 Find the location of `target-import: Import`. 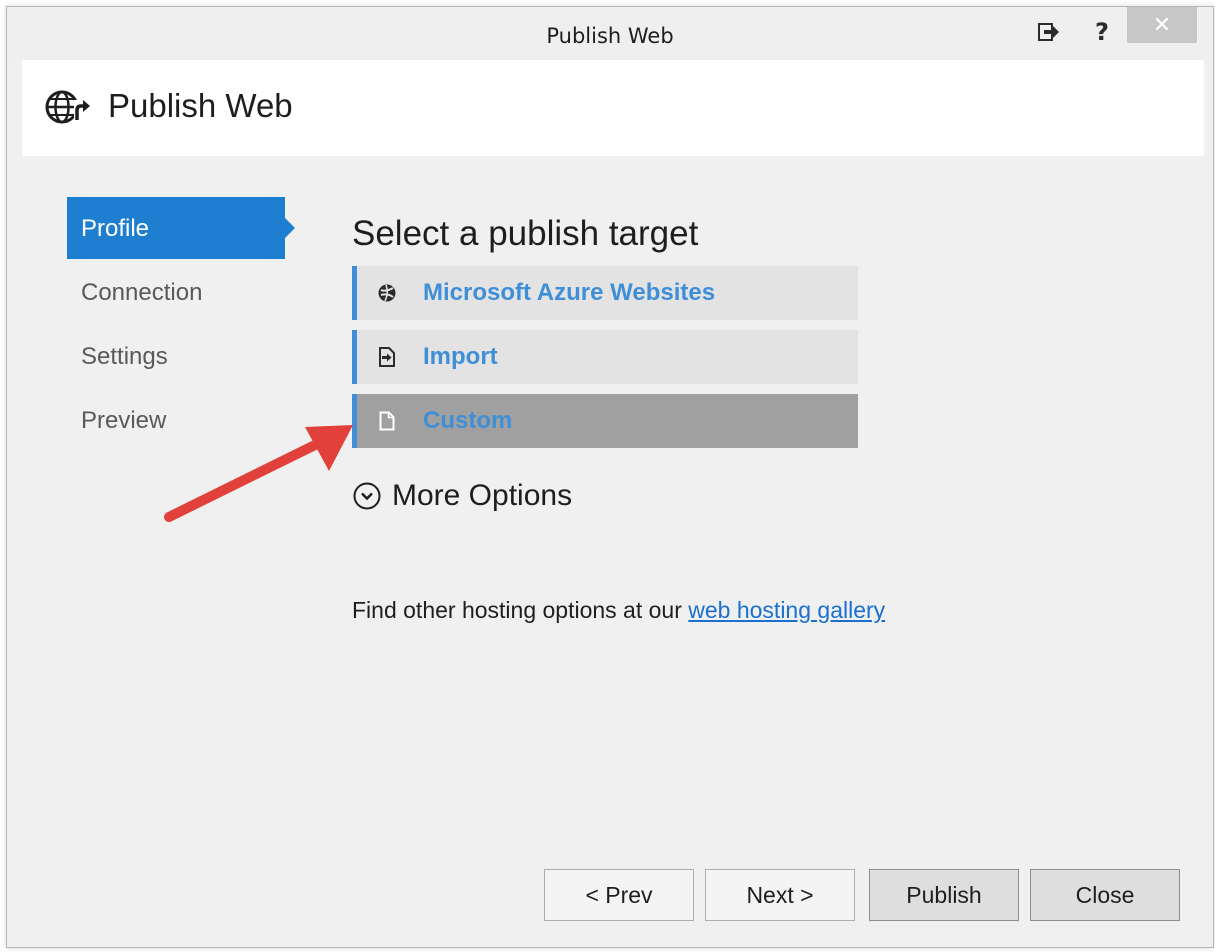

target-import: Import is located at coordinates (605, 357).